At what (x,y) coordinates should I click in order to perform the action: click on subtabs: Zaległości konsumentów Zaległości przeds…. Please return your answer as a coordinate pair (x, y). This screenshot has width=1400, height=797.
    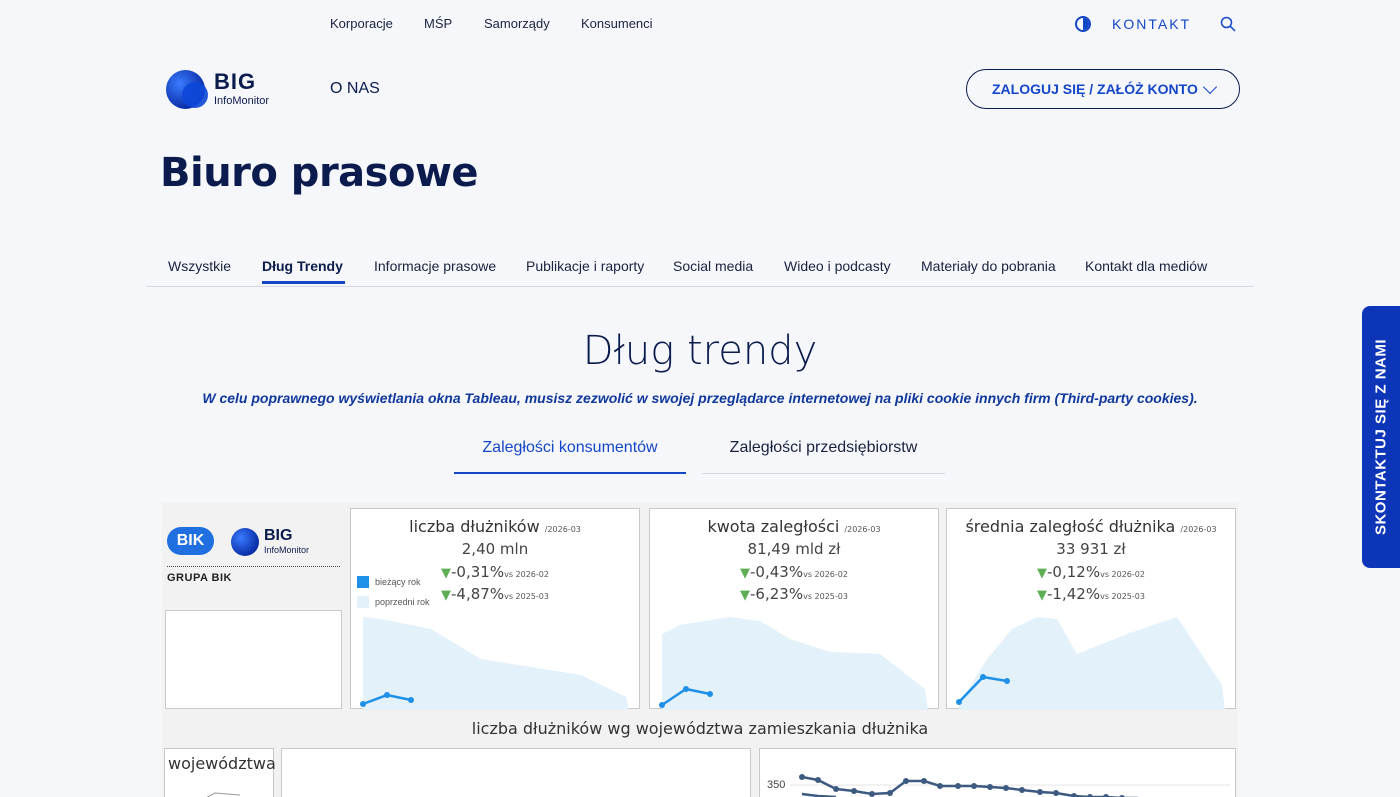
    Looking at the image, I should click on (700, 458).